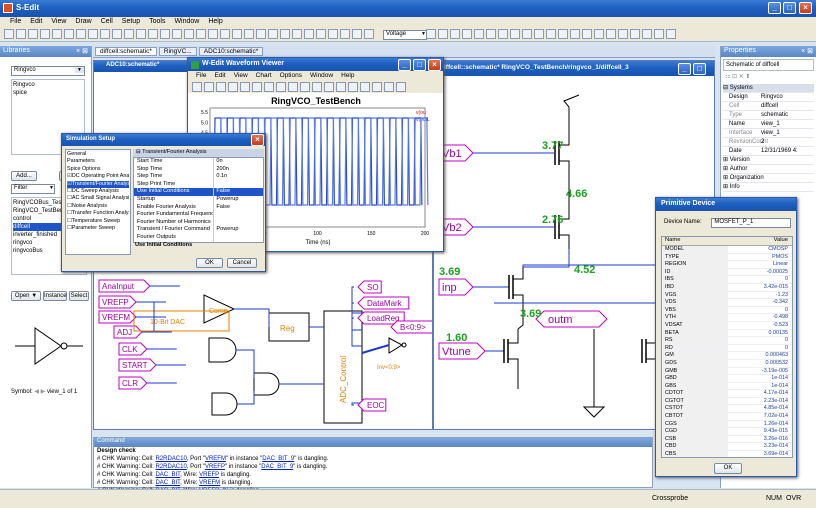 Image resolution: width=816 pixels, height=508 pixels. I want to click on waveform-minimize-button: _, so click(404, 65).